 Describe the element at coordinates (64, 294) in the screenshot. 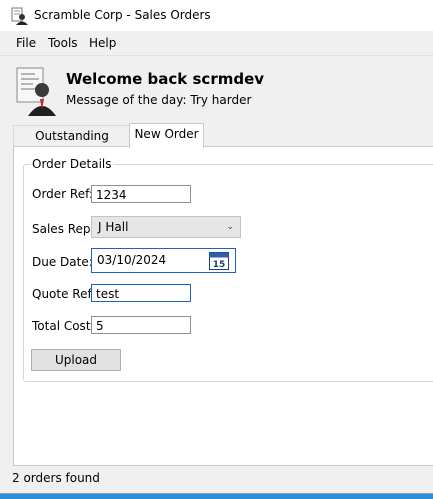

I see `quote-ref-label: Quote Ref:` at that location.